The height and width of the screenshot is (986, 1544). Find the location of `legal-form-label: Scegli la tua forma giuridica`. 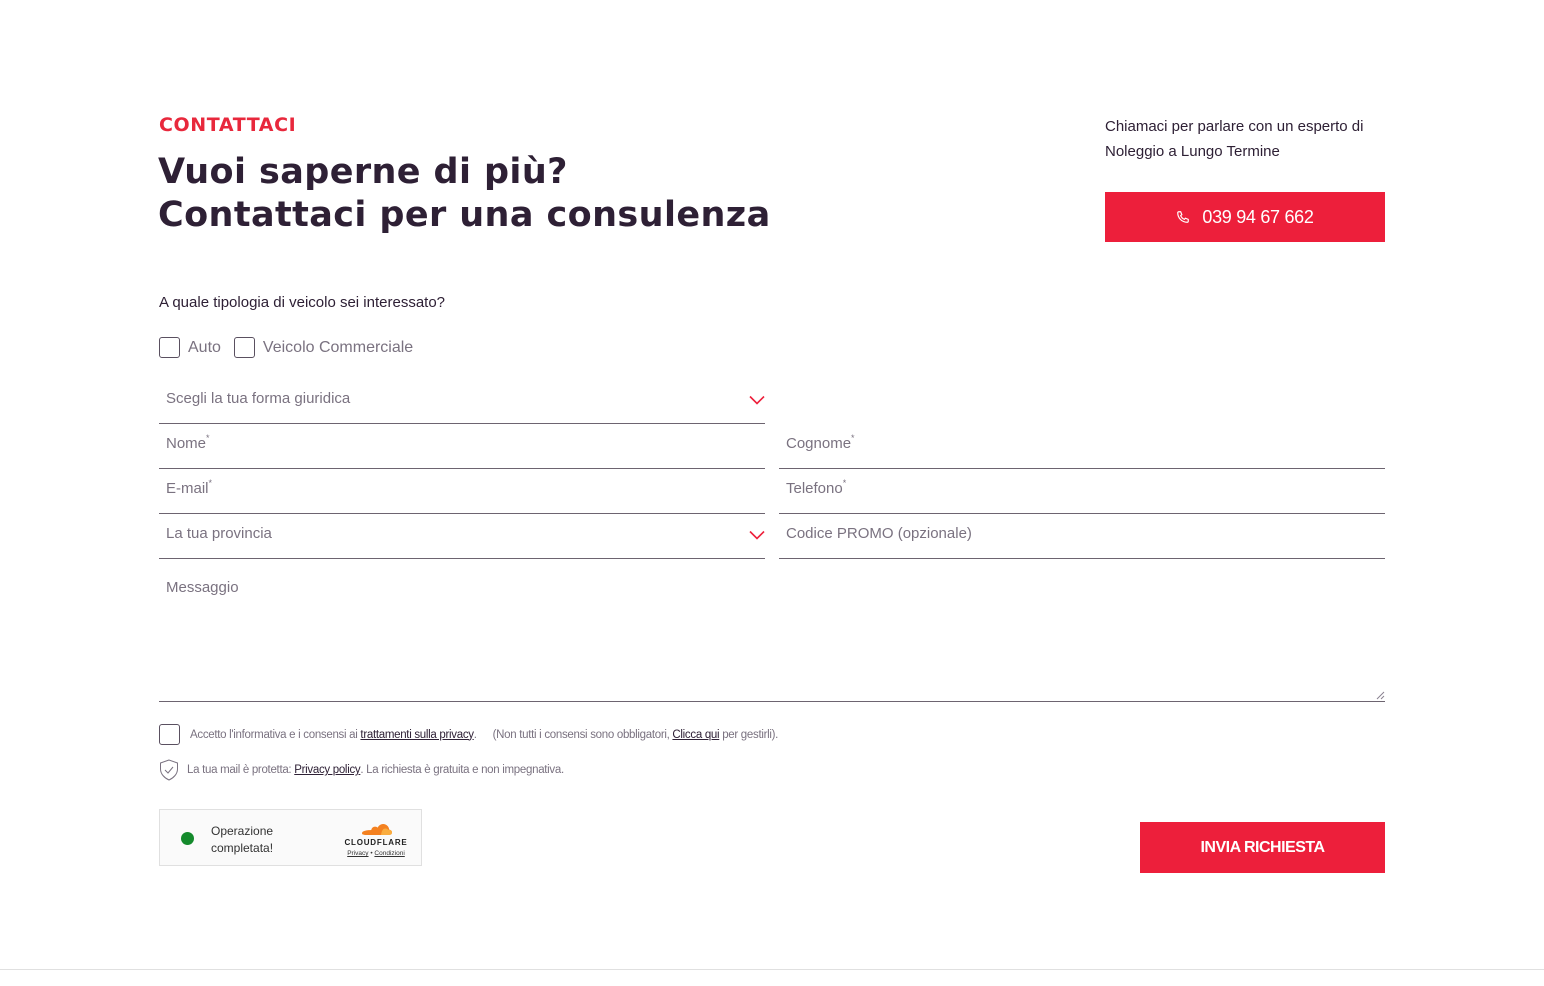

legal-form-label: Scegli la tua forma giuridica is located at coordinates (258, 398).